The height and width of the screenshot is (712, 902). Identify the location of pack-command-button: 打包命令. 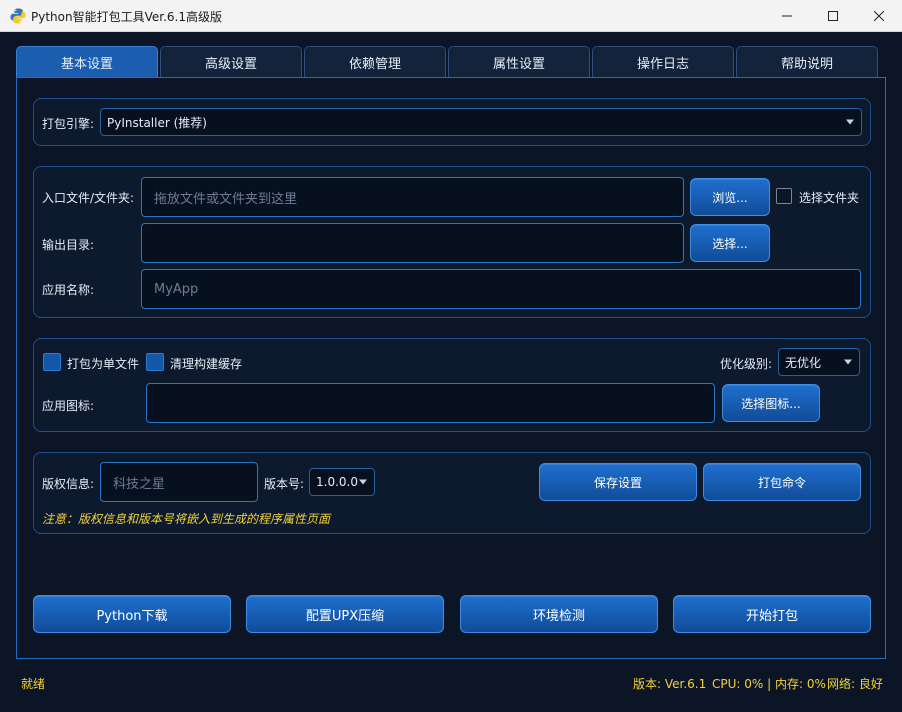
(782, 482).